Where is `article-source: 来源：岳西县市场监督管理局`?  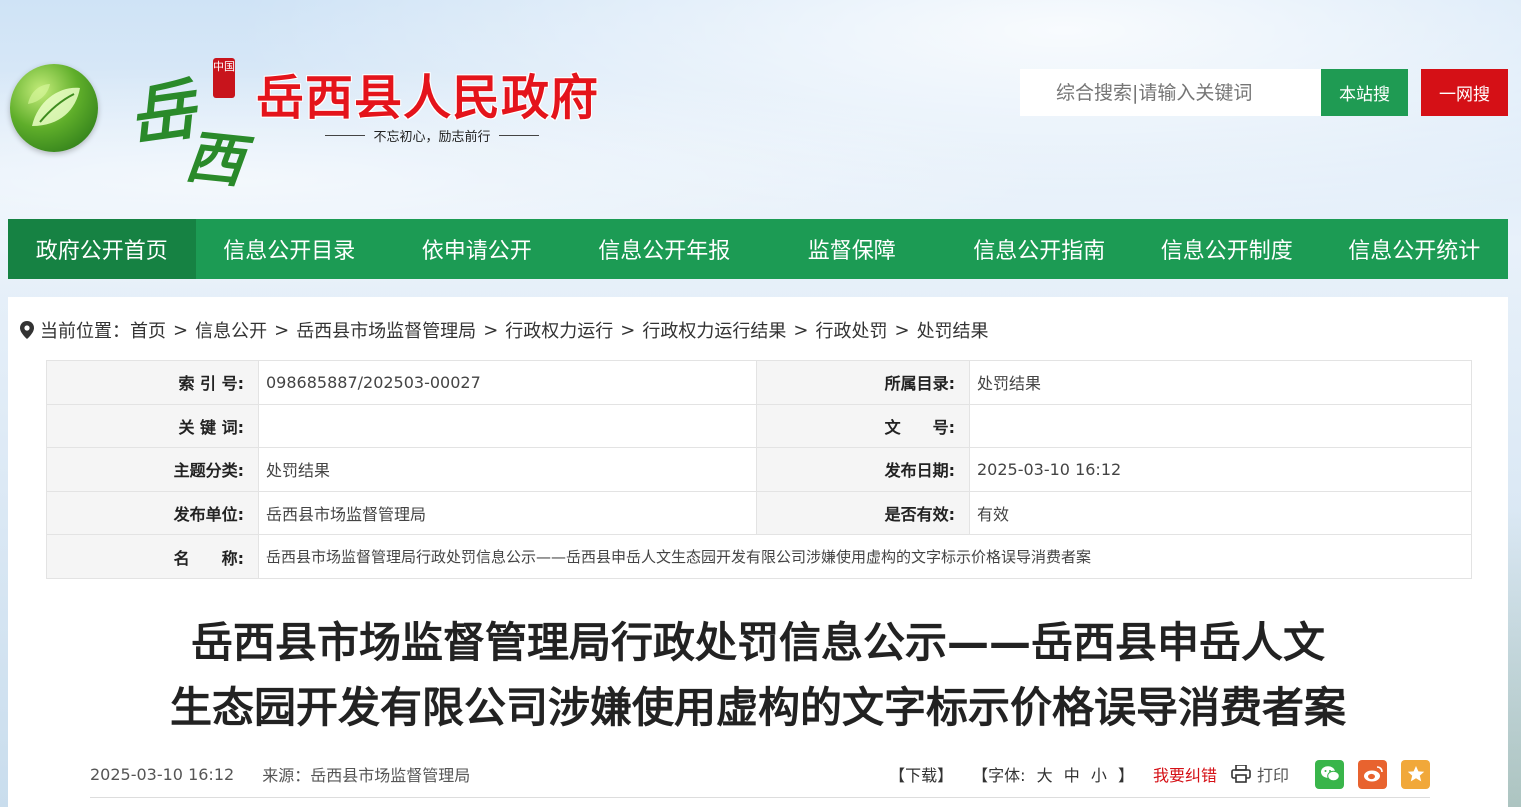 article-source: 来源：岳西县市场监督管理局 is located at coordinates (366, 775).